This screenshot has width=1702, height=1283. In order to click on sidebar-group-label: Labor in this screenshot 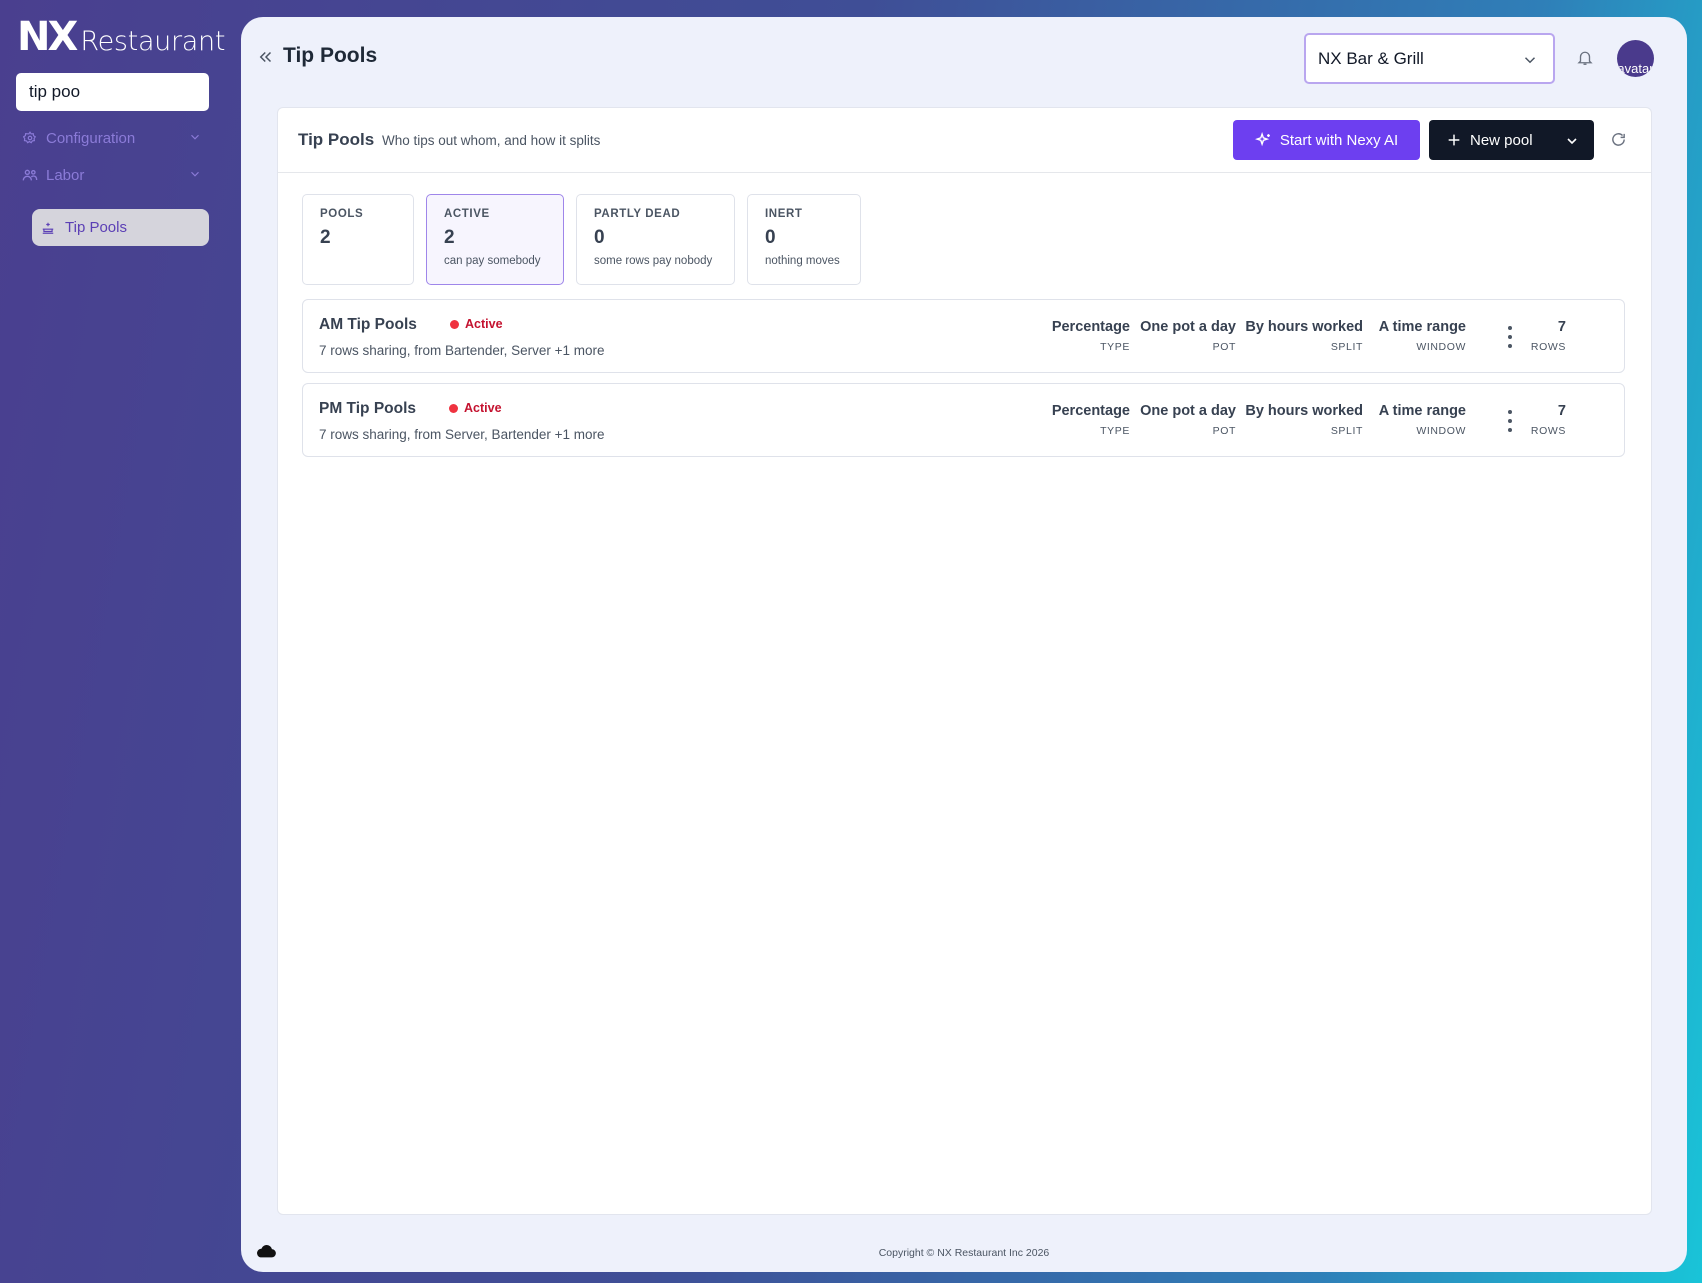, I will do `click(65, 175)`.